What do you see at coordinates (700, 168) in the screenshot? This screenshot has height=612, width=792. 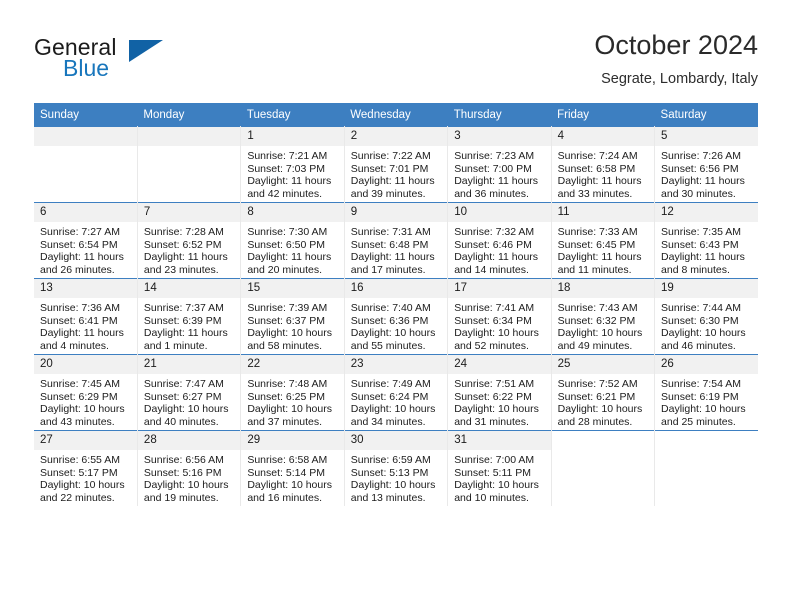 I see `sunset-text: Sunset: 6:56 PM` at bounding box center [700, 168].